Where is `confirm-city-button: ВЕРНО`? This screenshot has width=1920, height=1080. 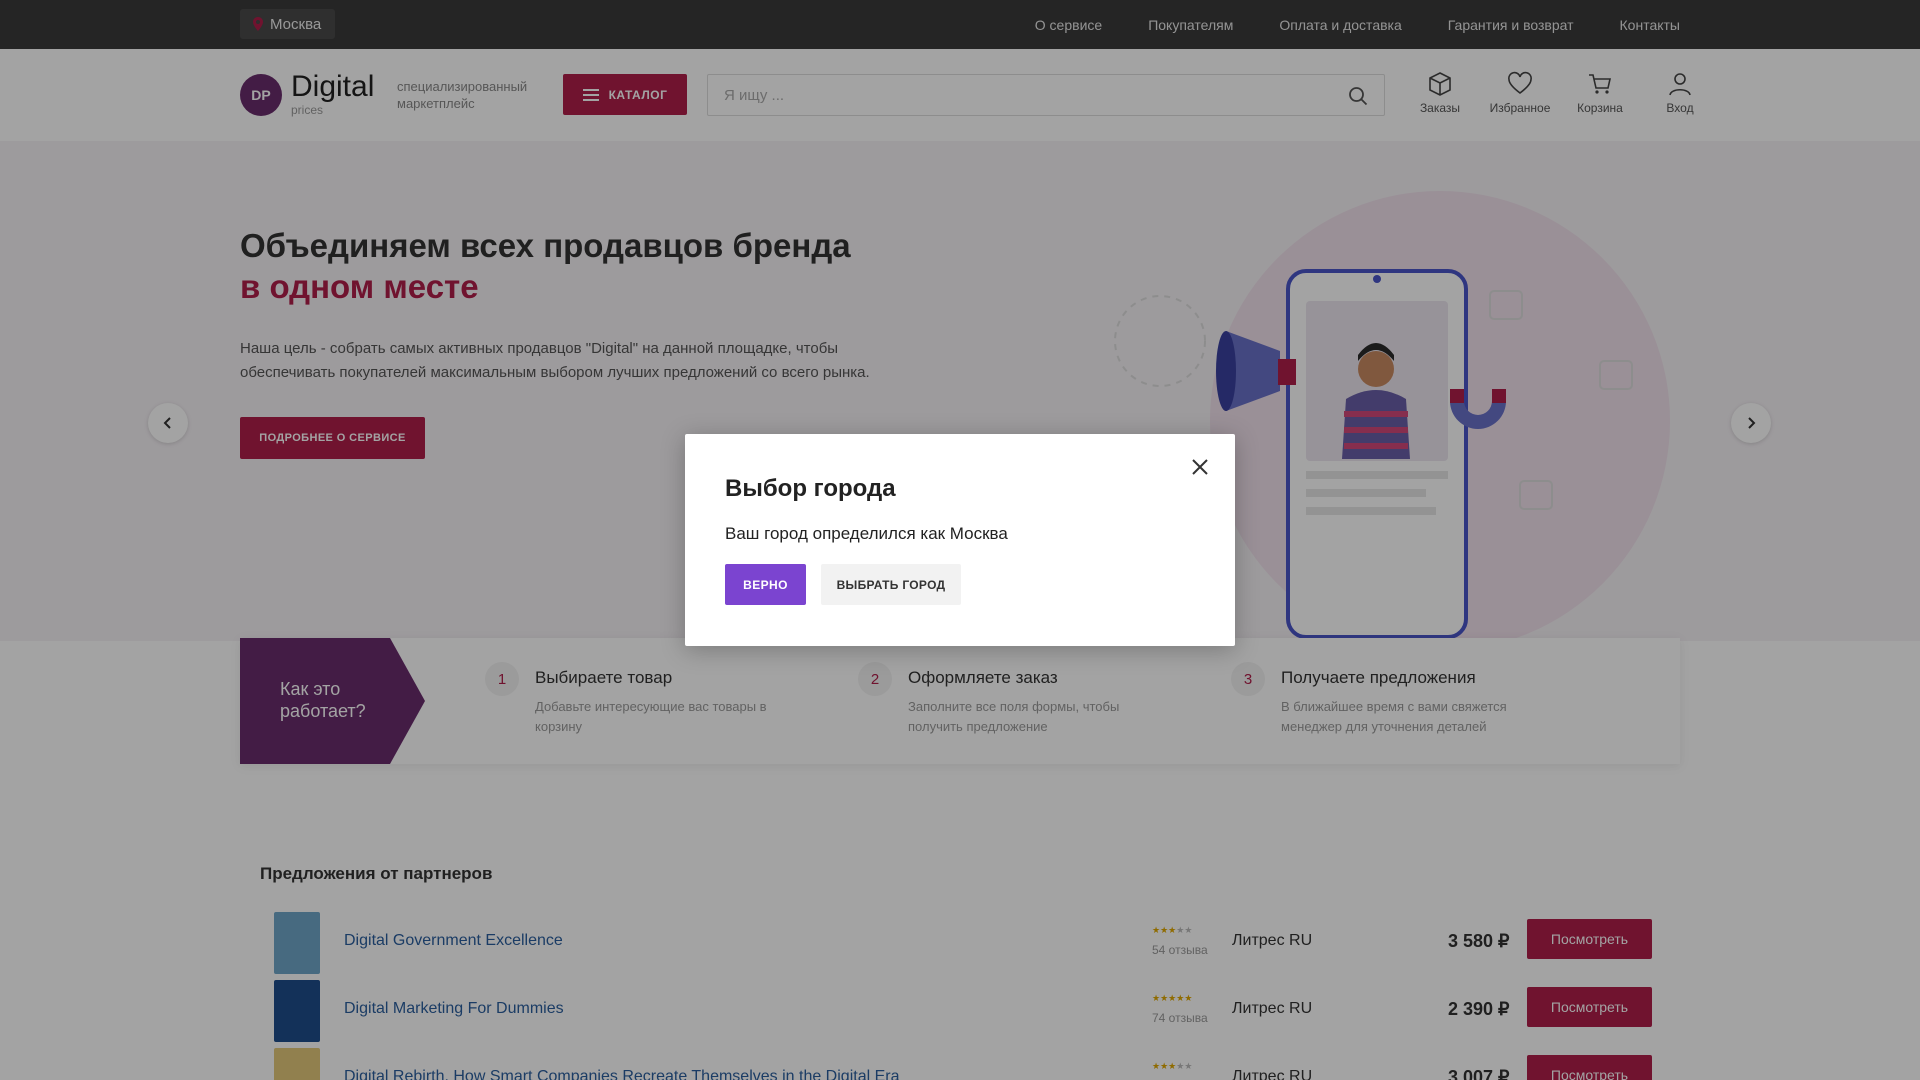
confirm-city-button: ВЕРНО is located at coordinates (765, 584).